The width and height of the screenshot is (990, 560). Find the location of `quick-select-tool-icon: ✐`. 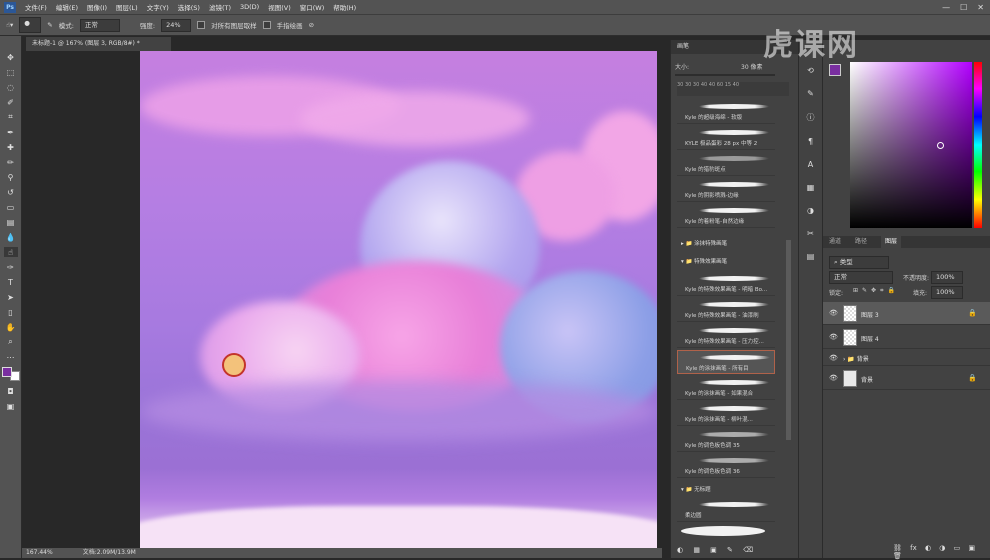

quick-select-tool-icon: ✐ is located at coordinates (11, 102).